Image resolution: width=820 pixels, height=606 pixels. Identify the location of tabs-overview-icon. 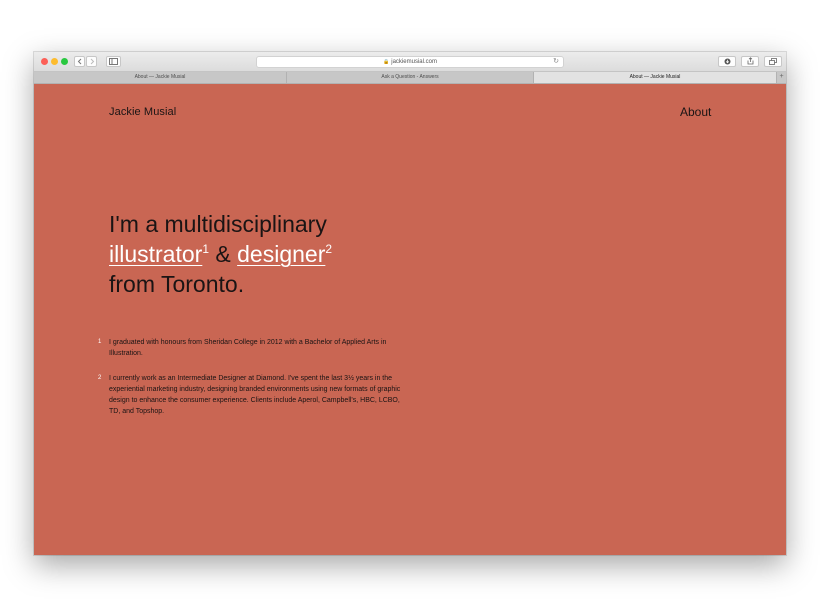
(773, 61).